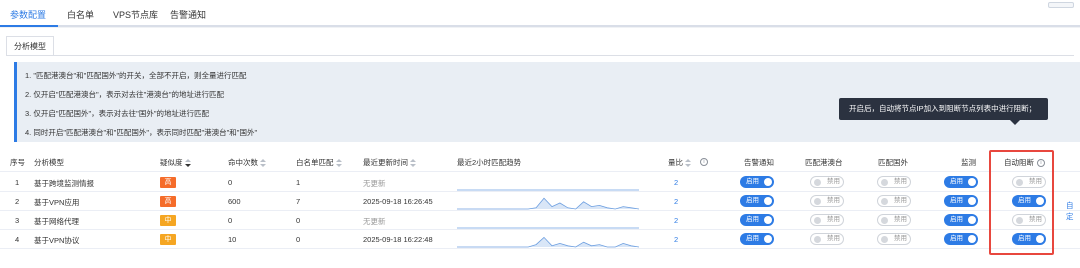  Describe the element at coordinates (1061, 5) in the screenshot. I see `tab-scroll-buttons` at that location.